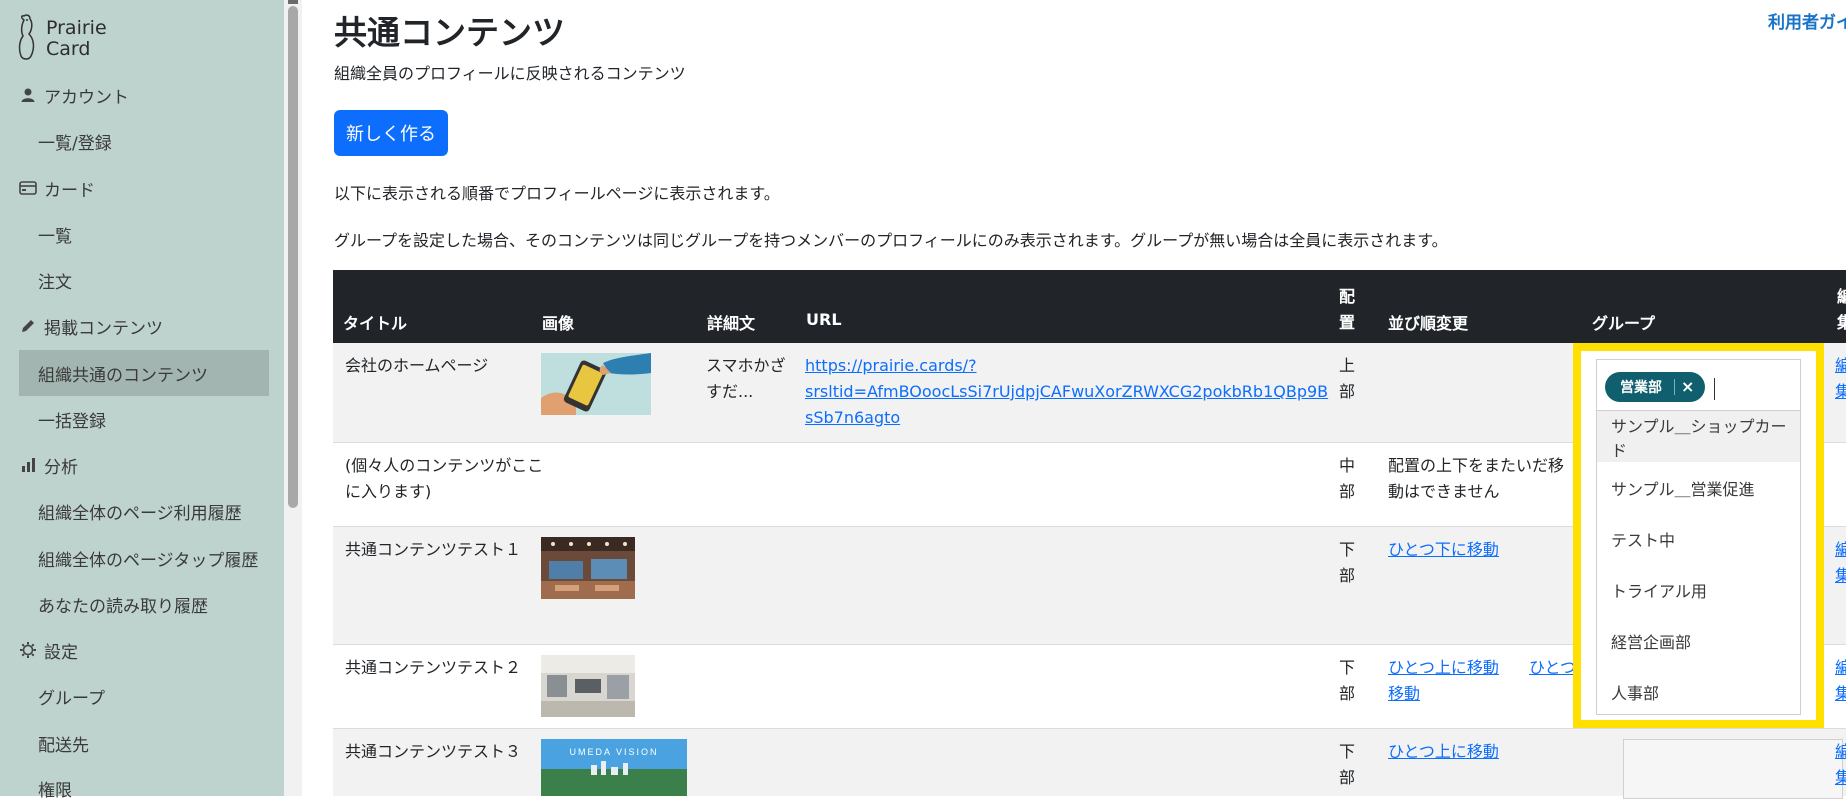 This screenshot has height=803, width=1846. What do you see at coordinates (449, 32) in the screenshot?
I see `page-title: 共通コンテンツ` at bounding box center [449, 32].